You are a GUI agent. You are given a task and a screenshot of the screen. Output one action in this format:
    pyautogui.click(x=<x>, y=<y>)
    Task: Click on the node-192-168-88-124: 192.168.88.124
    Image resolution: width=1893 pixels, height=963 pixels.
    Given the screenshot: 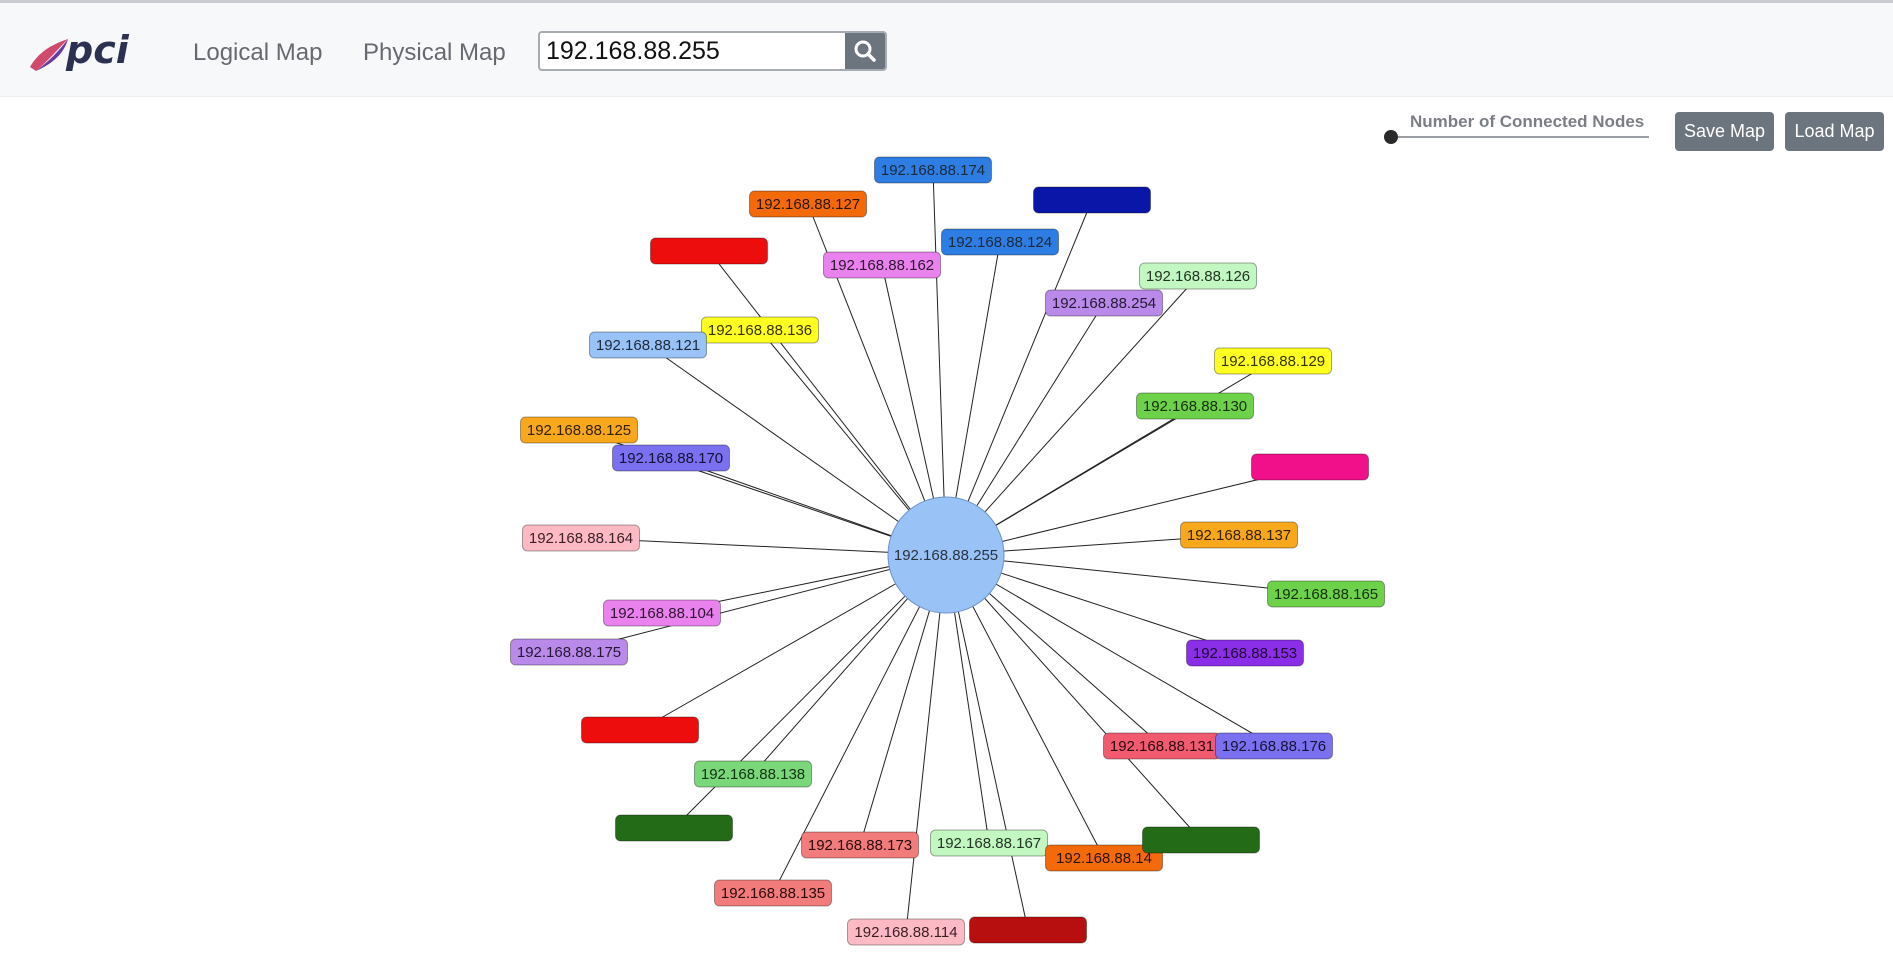 What is the action you would take?
    pyautogui.click(x=1000, y=242)
    